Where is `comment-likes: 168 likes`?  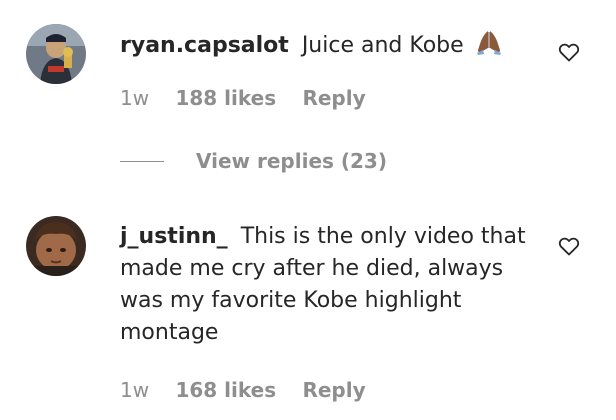 comment-likes: 168 likes is located at coordinates (225, 390).